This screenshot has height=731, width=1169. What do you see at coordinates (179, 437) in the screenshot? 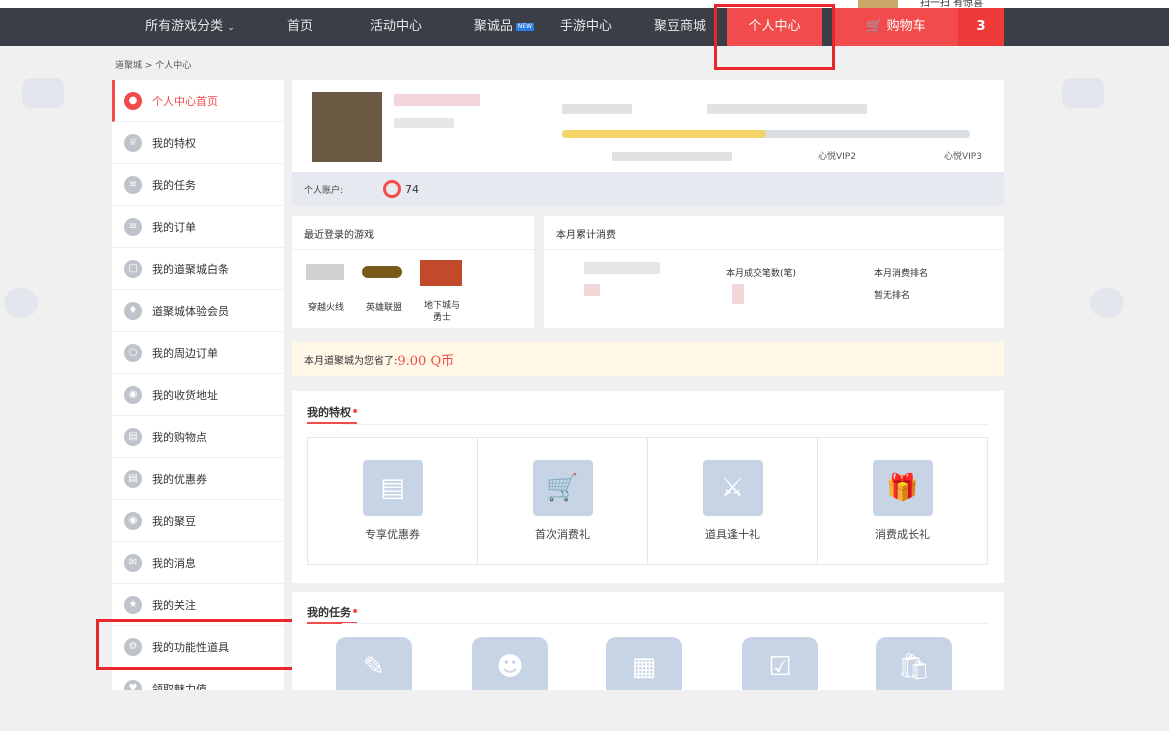
I see `sidebar-item-label: 我的购物点` at bounding box center [179, 437].